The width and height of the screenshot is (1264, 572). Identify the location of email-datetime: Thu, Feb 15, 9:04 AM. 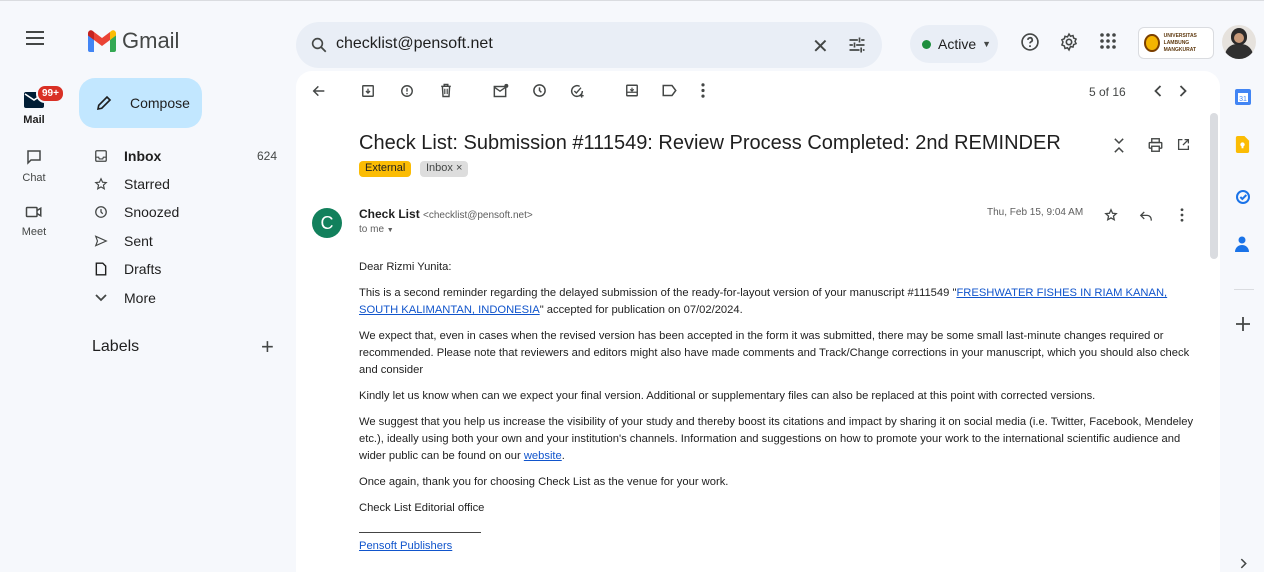
(1035, 212).